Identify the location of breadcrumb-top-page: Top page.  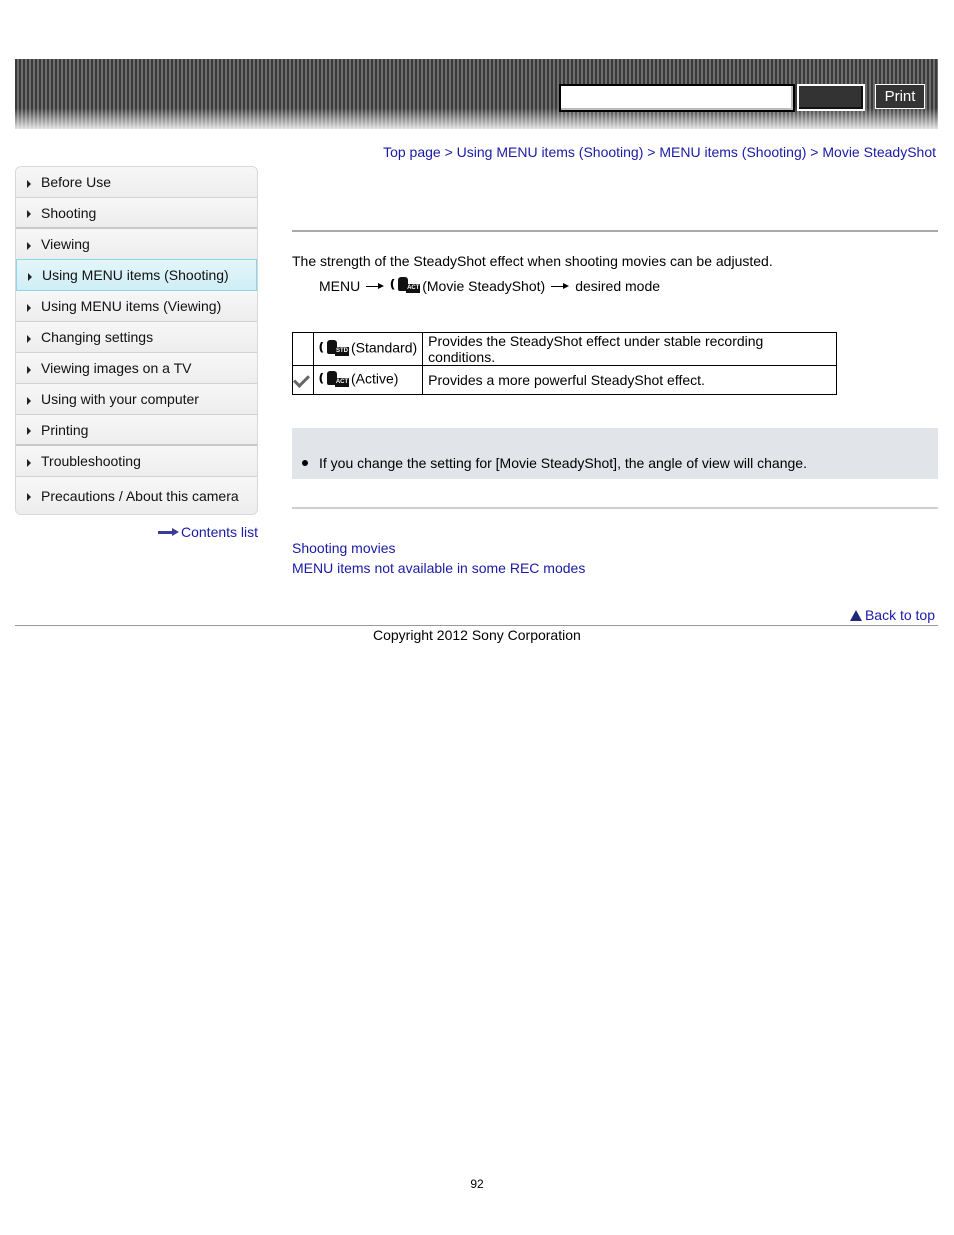
(412, 152).